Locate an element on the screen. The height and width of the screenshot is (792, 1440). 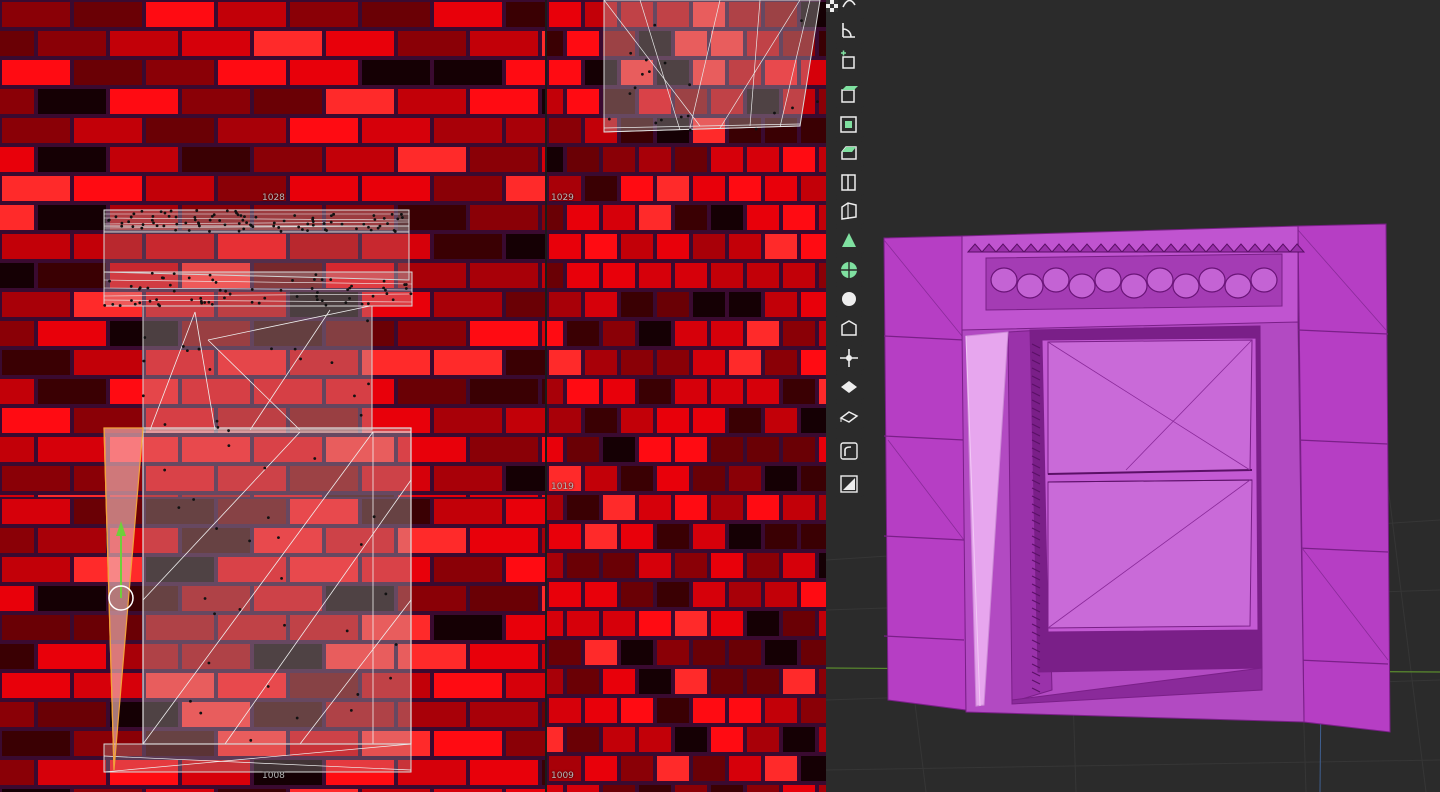
transform-tool-icon is located at coordinates (849, 451).